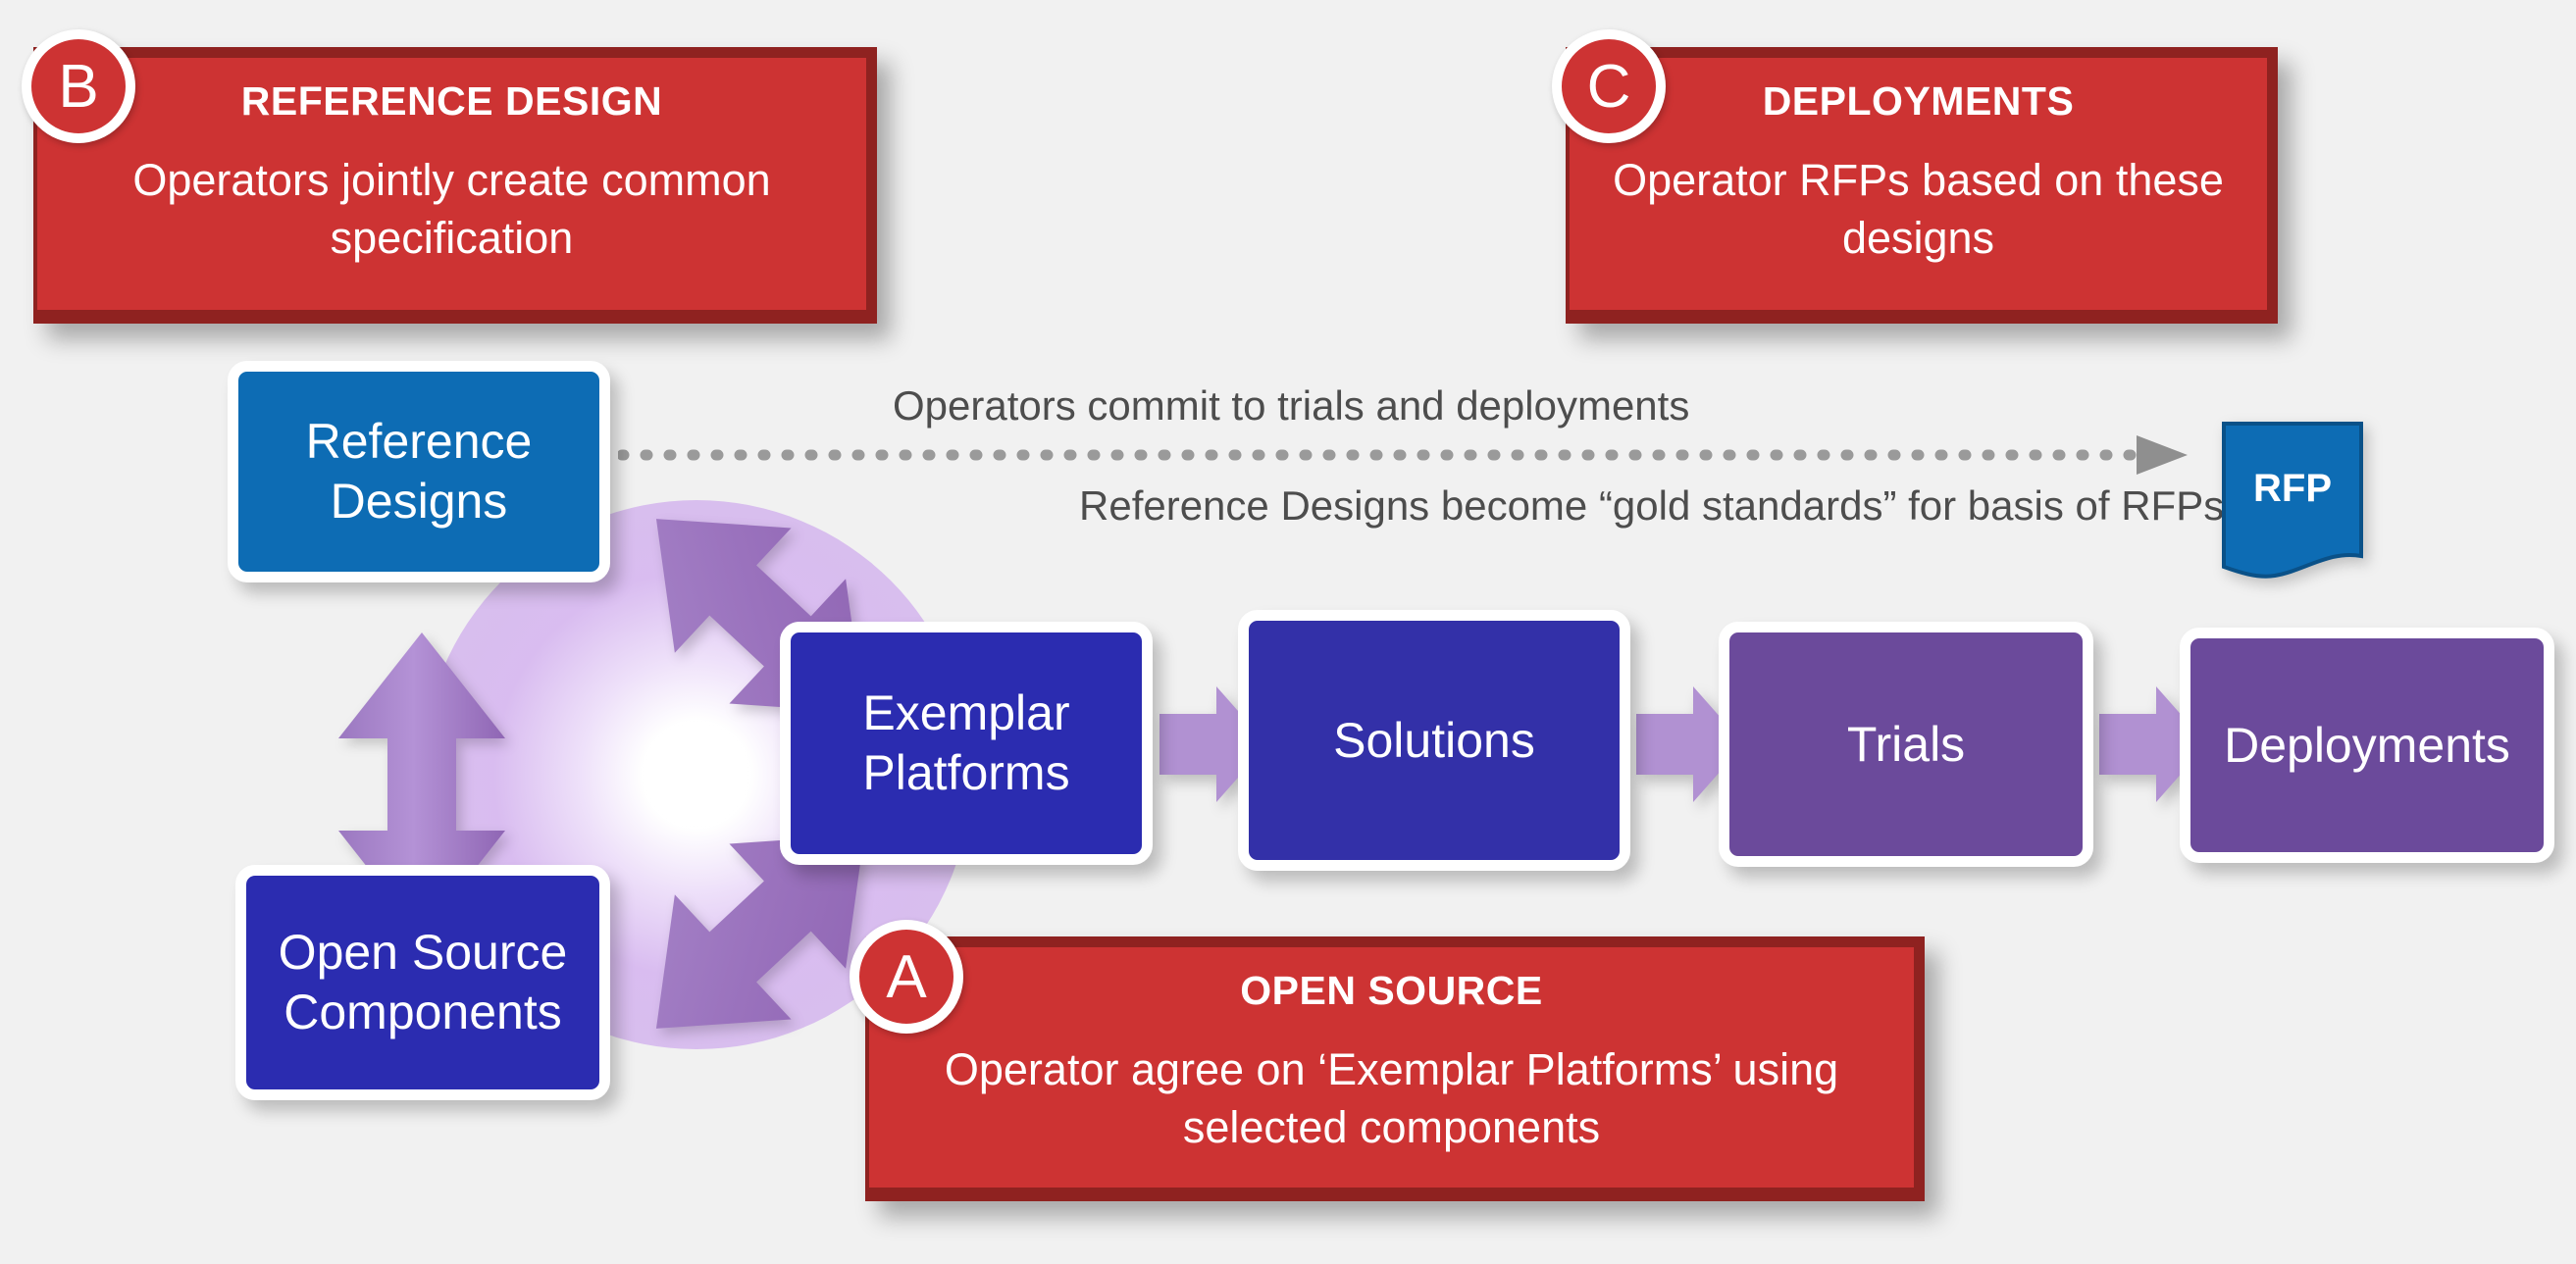  What do you see at coordinates (1918, 101) in the screenshot?
I see `callout-deployments-title: DEPLOYMENTS` at bounding box center [1918, 101].